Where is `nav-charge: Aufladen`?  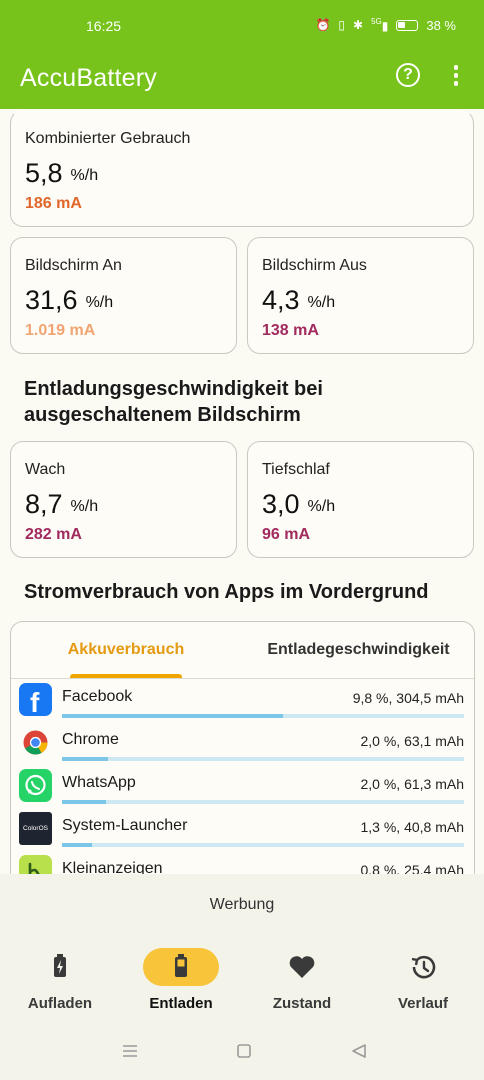
nav-charge: Aufladen is located at coordinates (60, 980).